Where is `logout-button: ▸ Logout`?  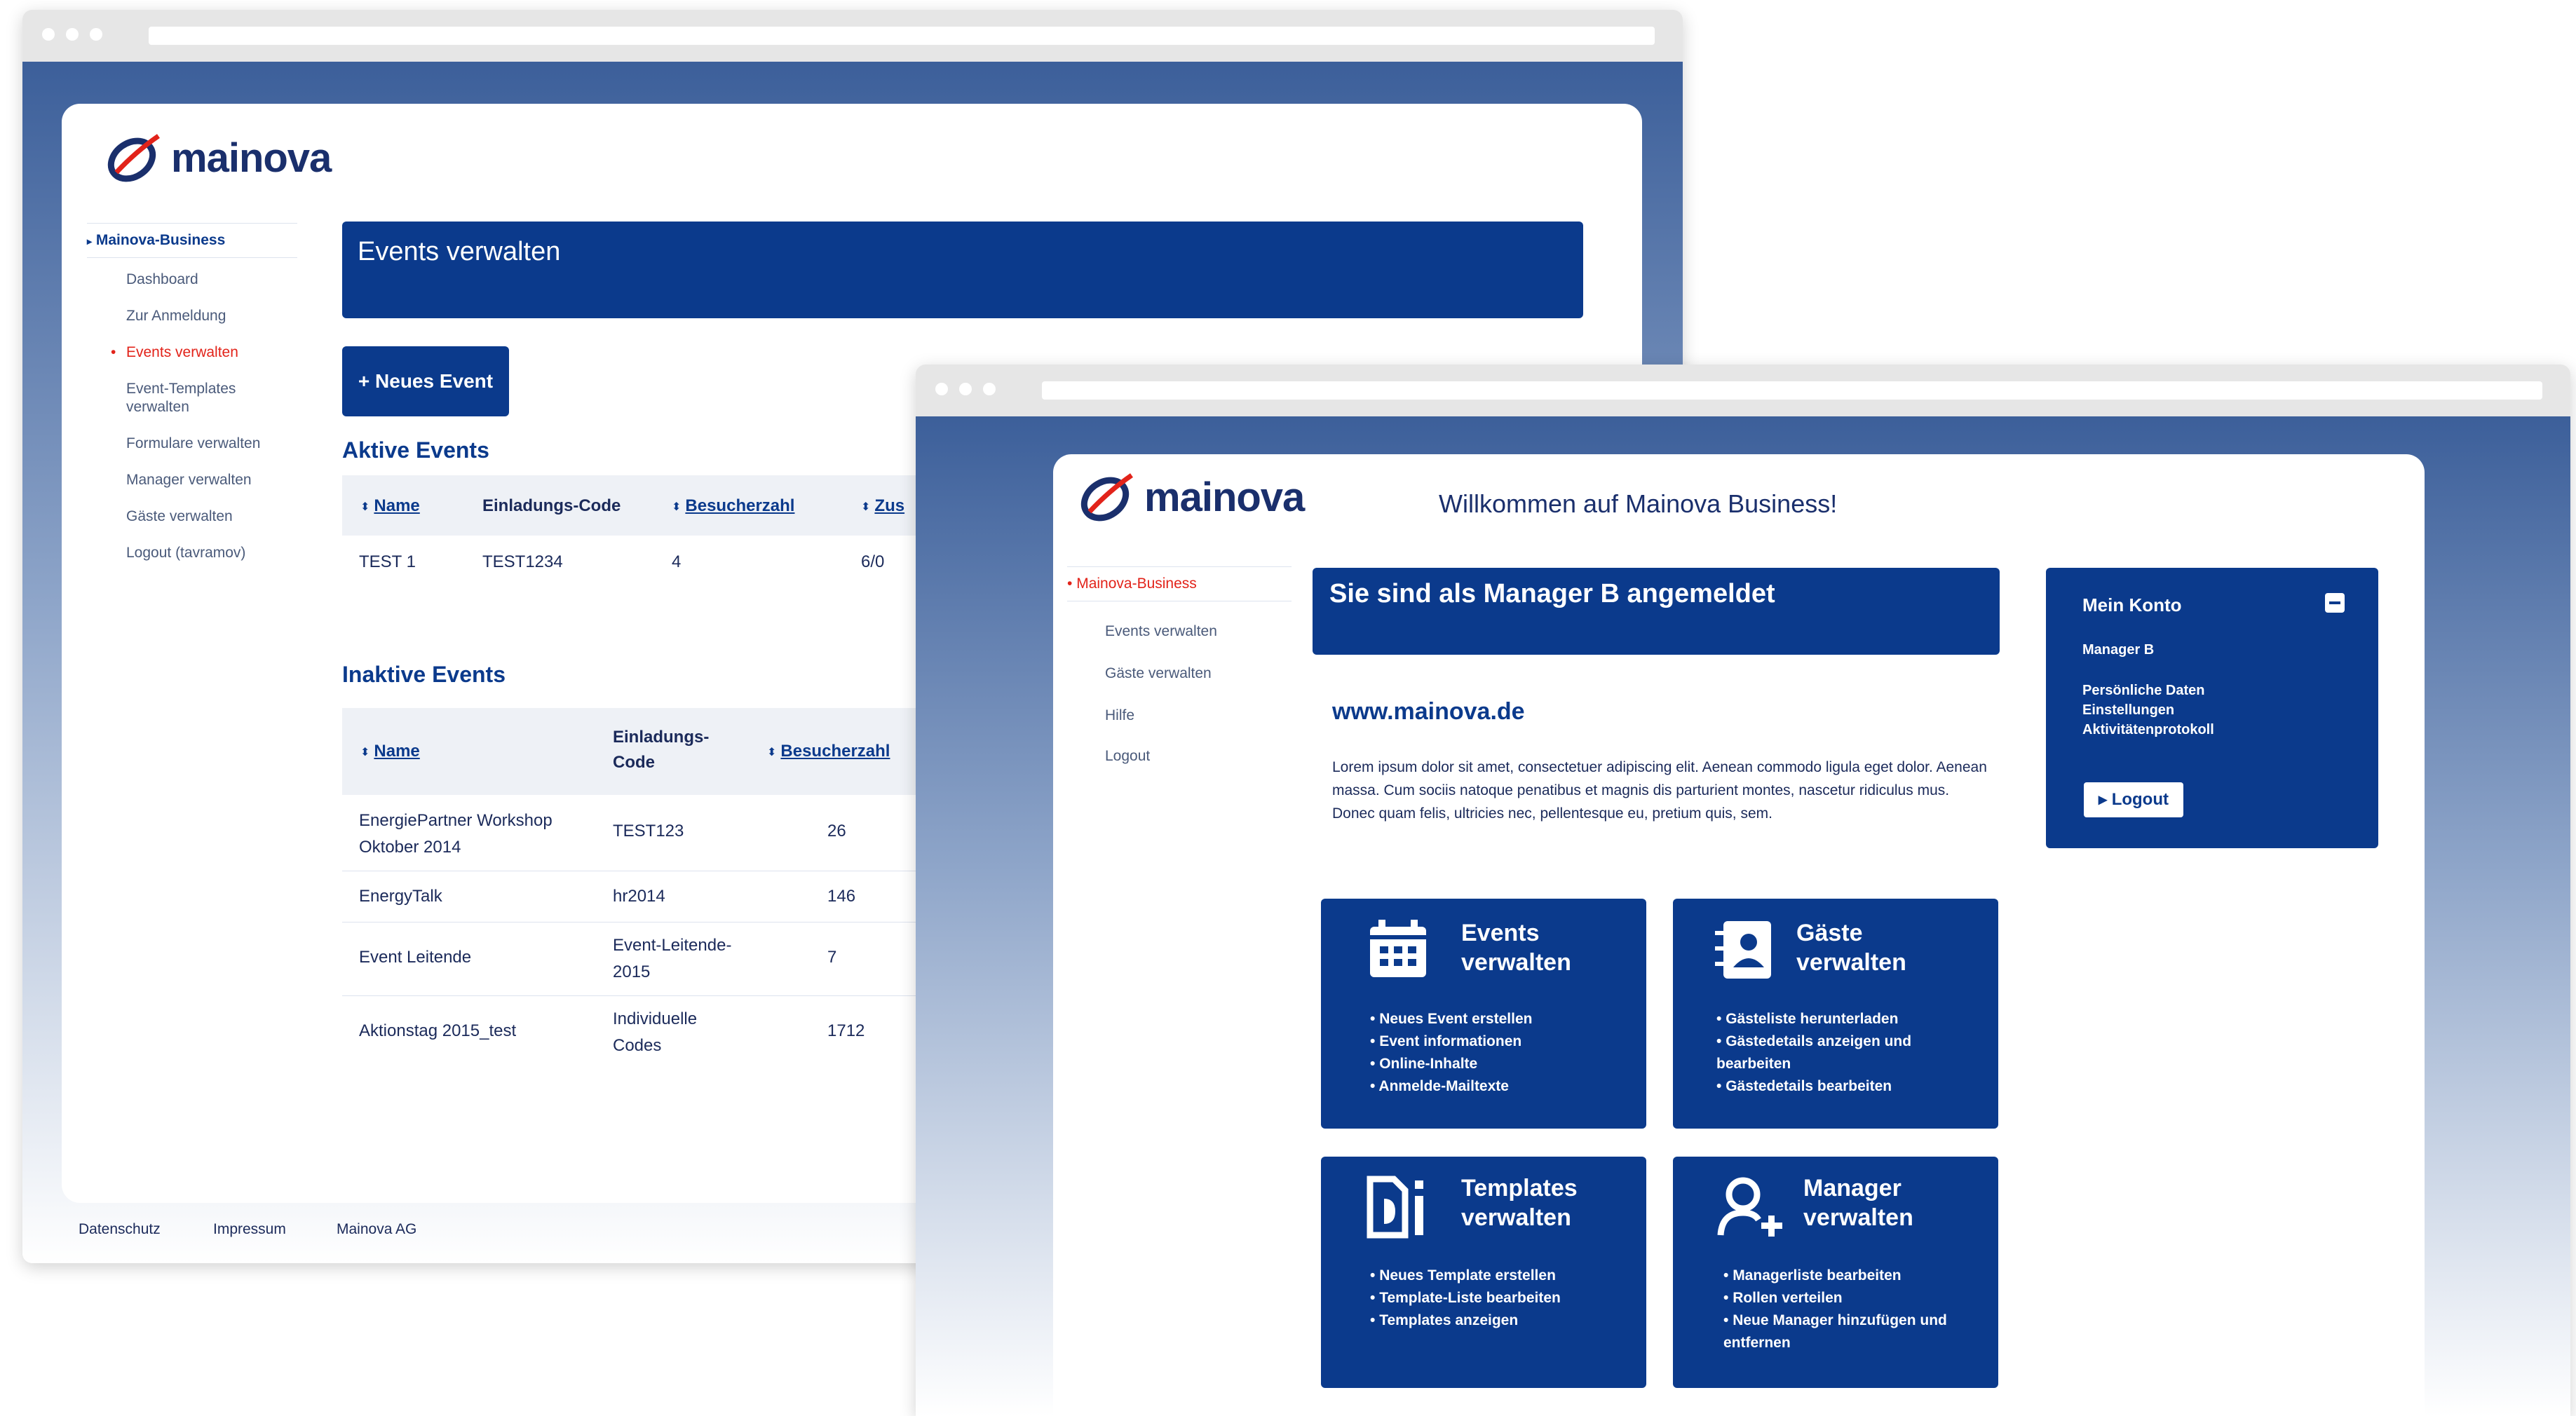
logout-button: ▸ Logout is located at coordinates (2133, 799).